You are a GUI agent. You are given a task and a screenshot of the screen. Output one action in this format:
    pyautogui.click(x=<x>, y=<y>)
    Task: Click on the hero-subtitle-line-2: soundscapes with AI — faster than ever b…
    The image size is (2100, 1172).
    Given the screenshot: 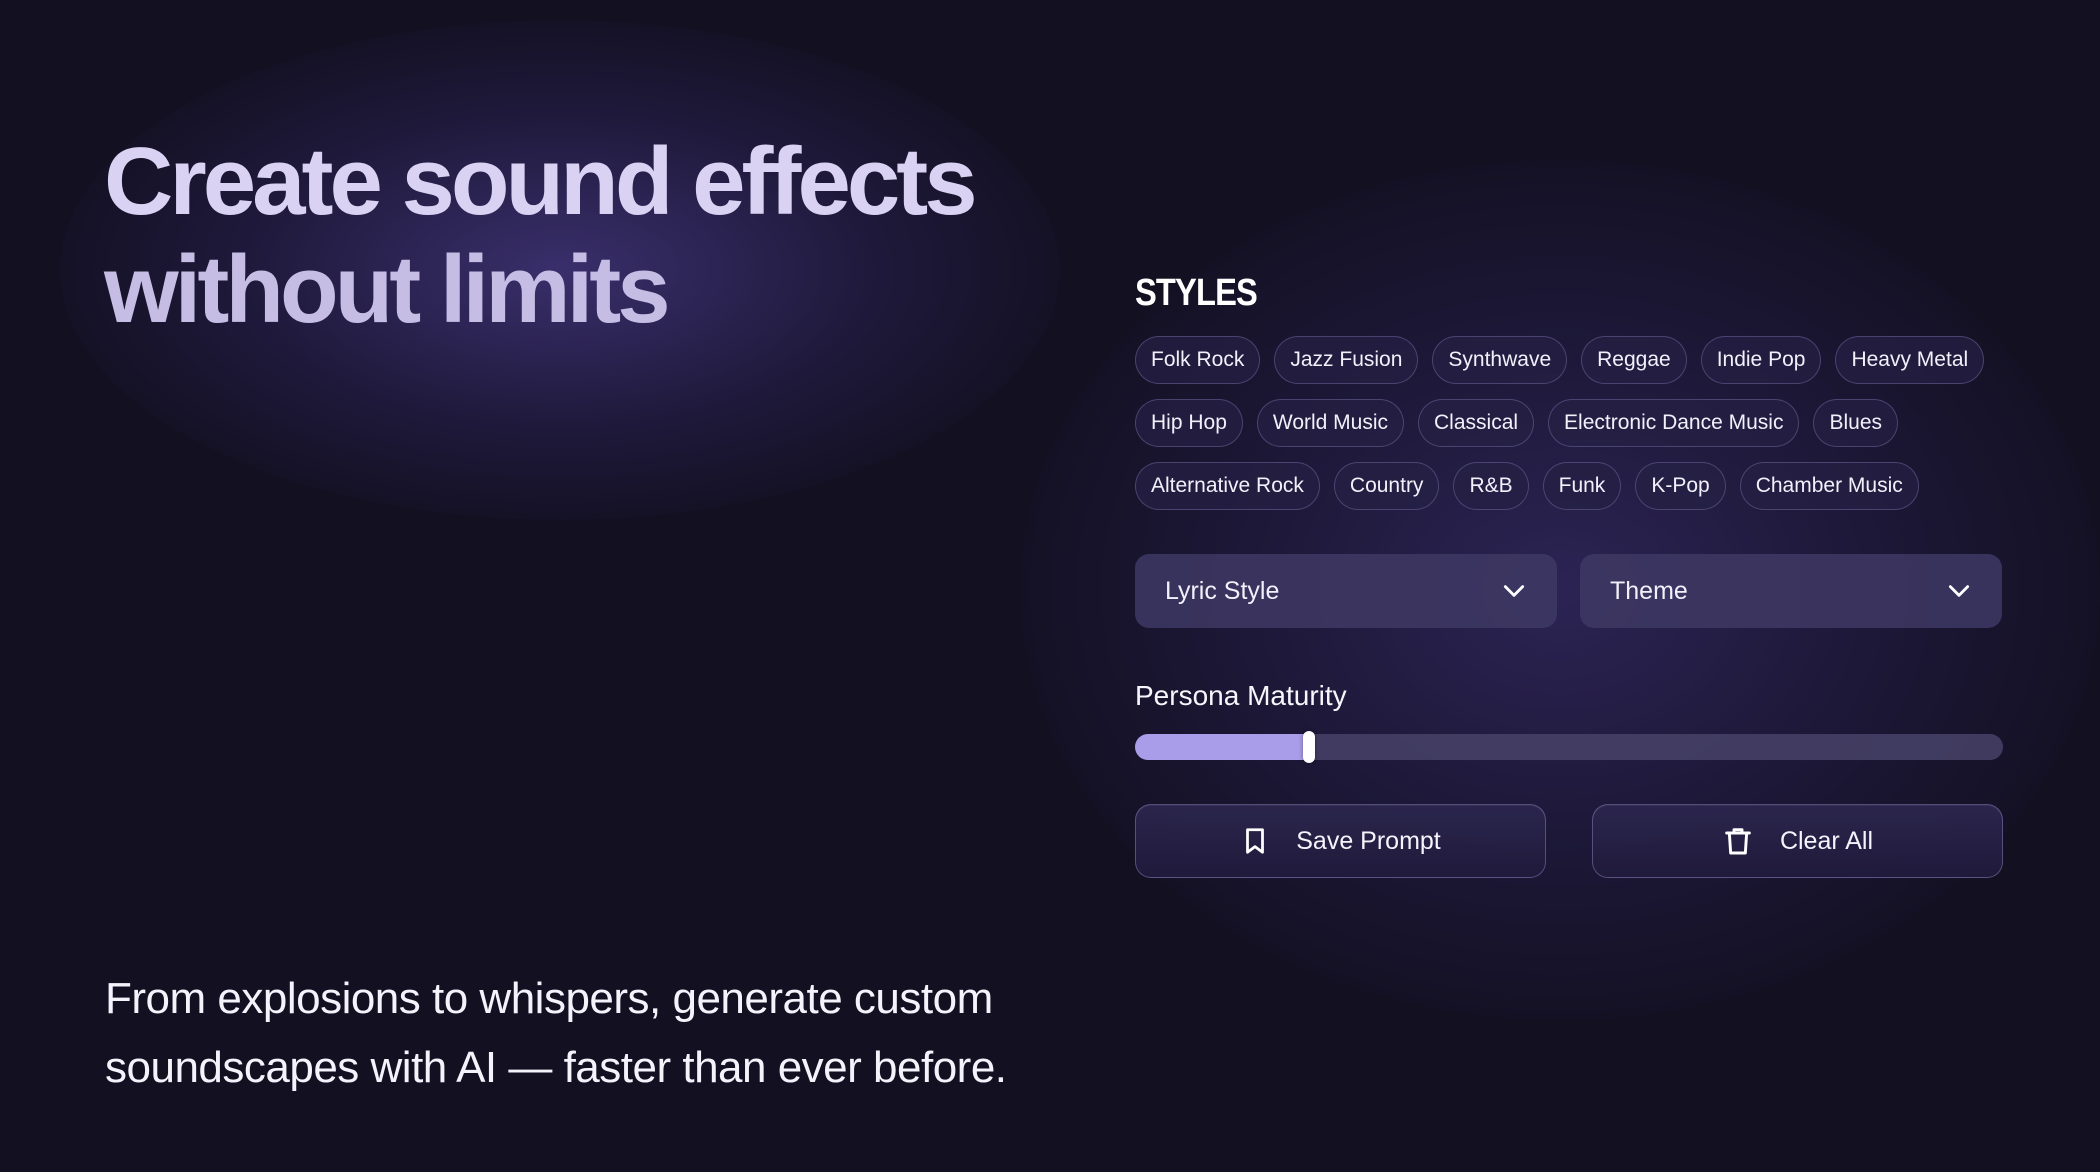 What is the action you would take?
    pyautogui.click(x=556, y=1067)
    